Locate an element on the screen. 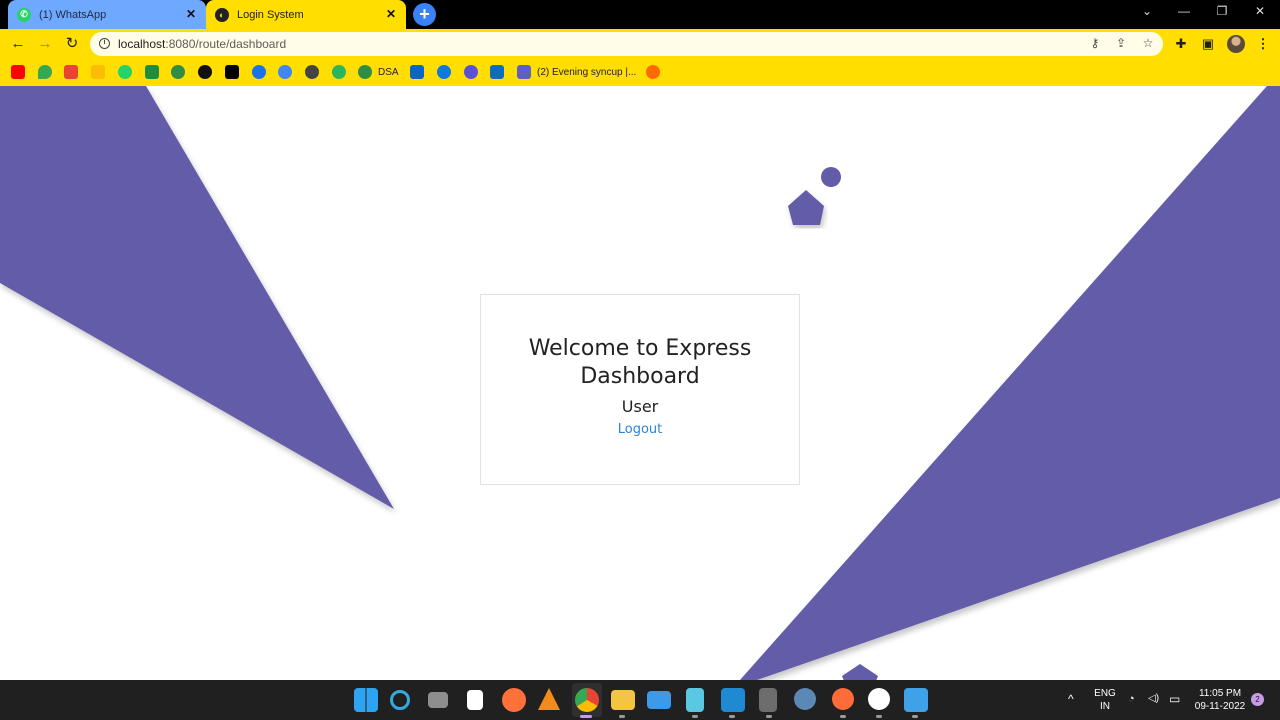  bookmark-codechef is located at coordinates (259, 72).